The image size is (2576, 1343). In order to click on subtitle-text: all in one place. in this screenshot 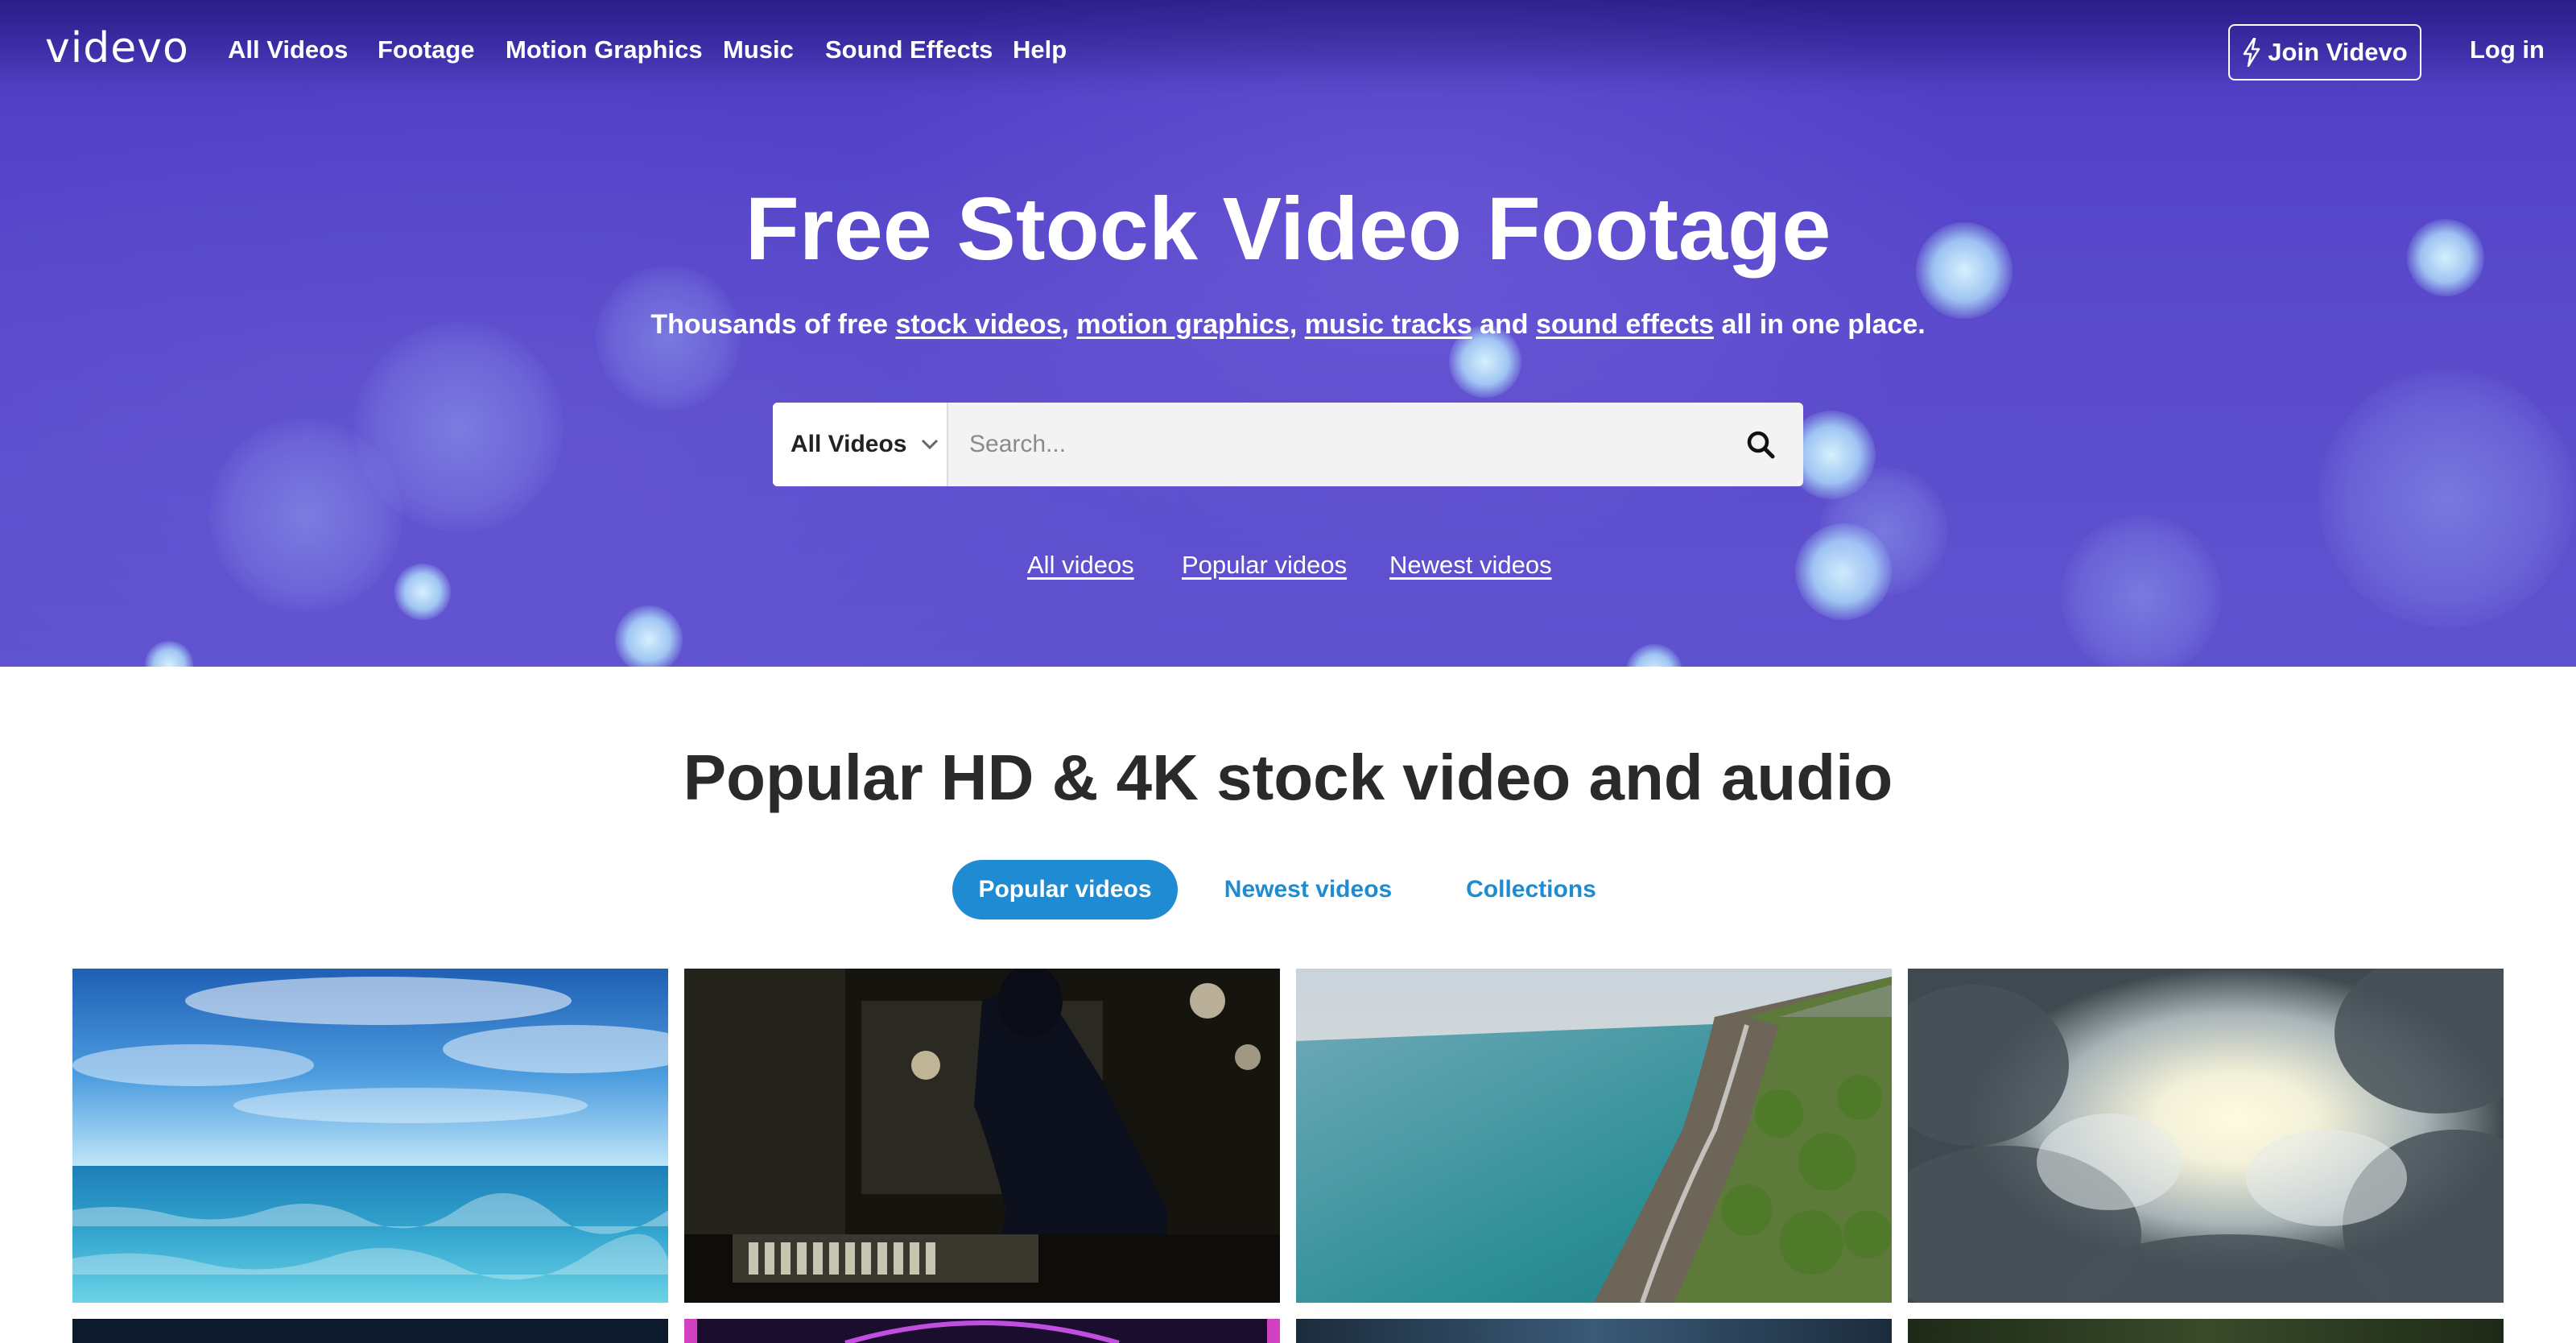, I will do `click(1820, 324)`.